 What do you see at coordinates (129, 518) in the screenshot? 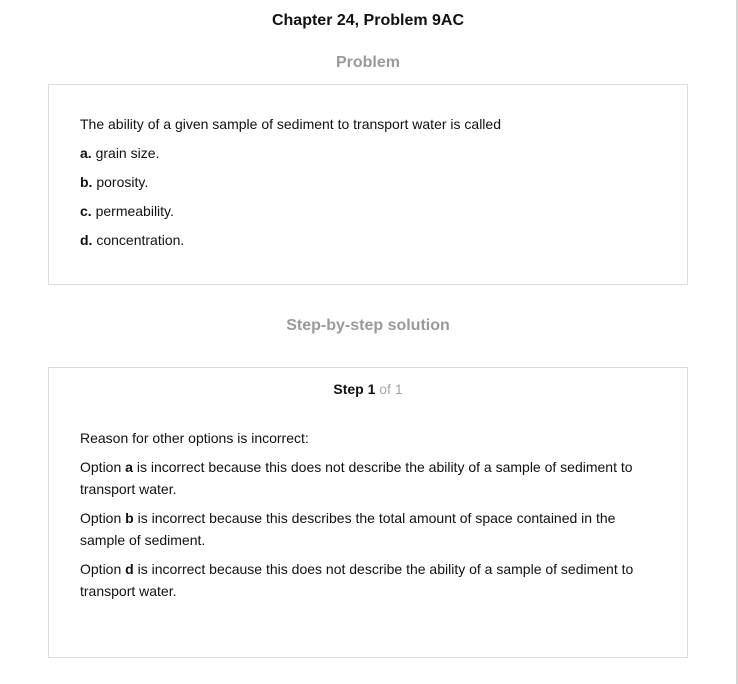
I see `reason-letter: b` at bounding box center [129, 518].